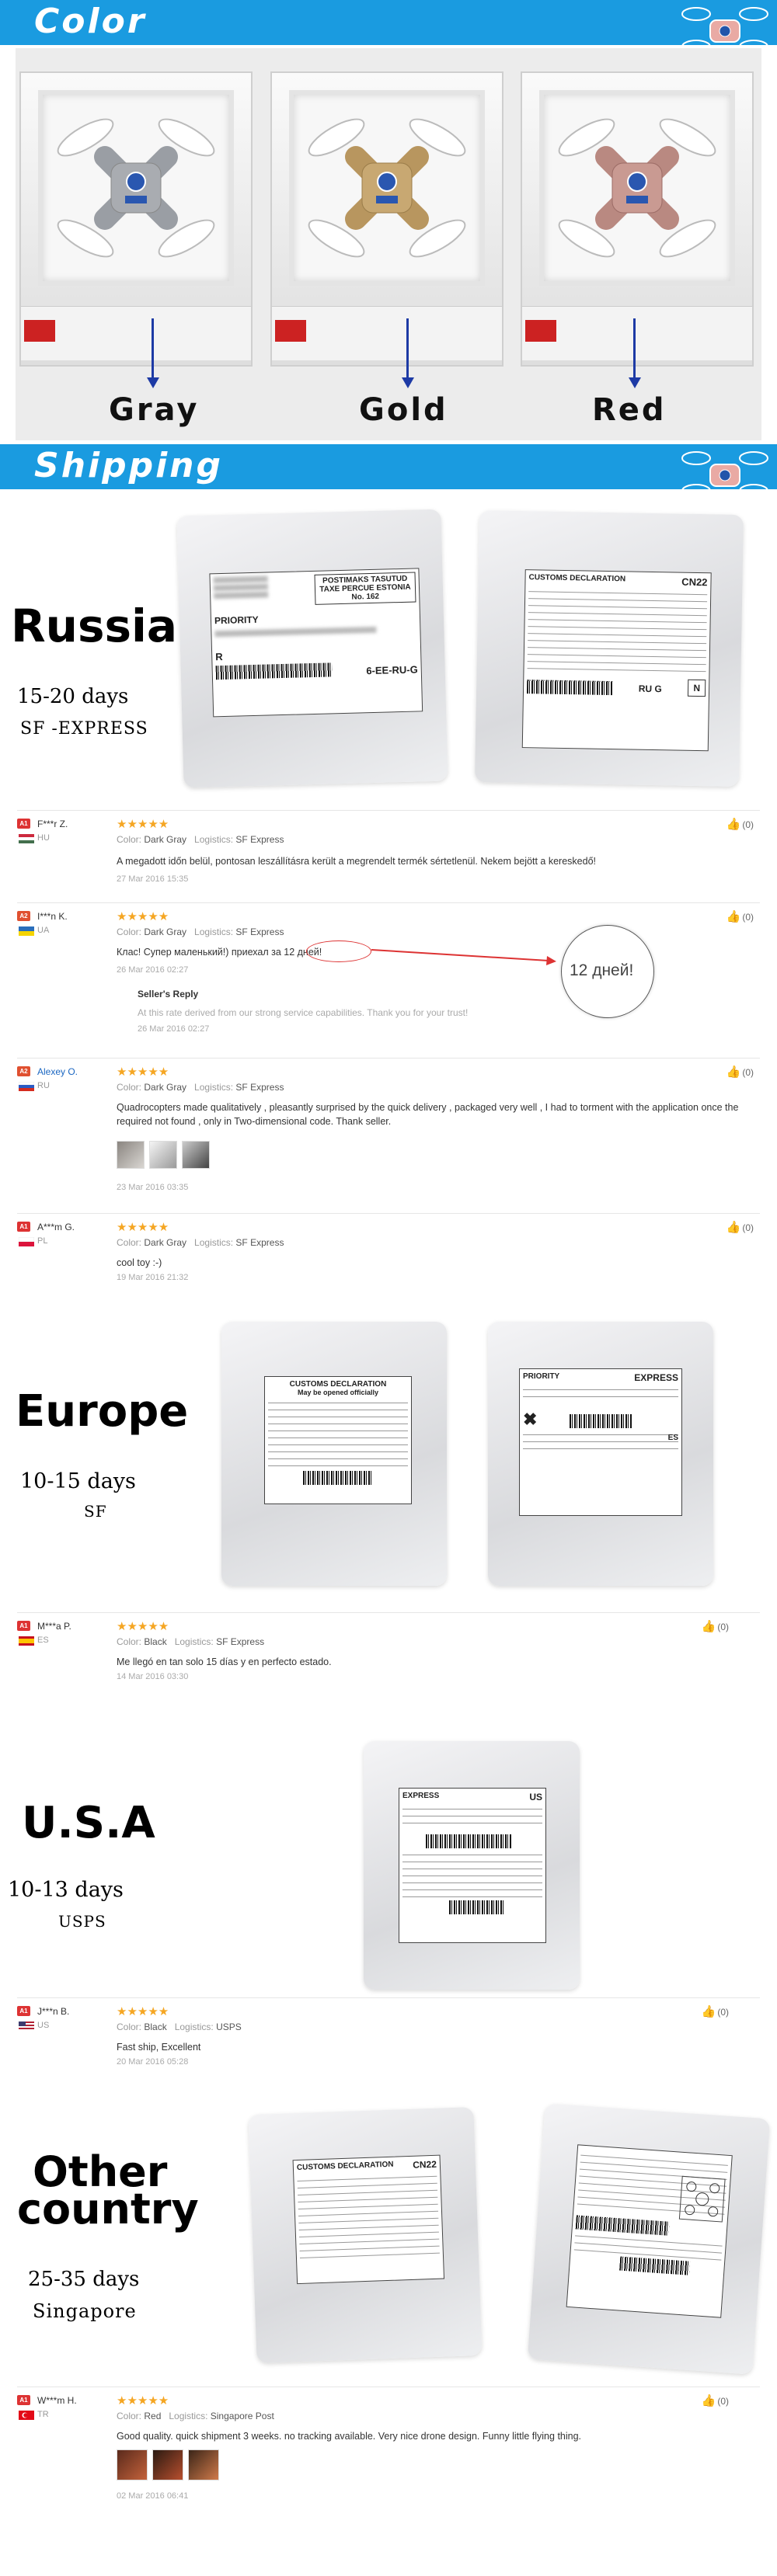 The height and width of the screenshot is (2576, 777). I want to click on reviewer-name: F***r Z., so click(52, 824).